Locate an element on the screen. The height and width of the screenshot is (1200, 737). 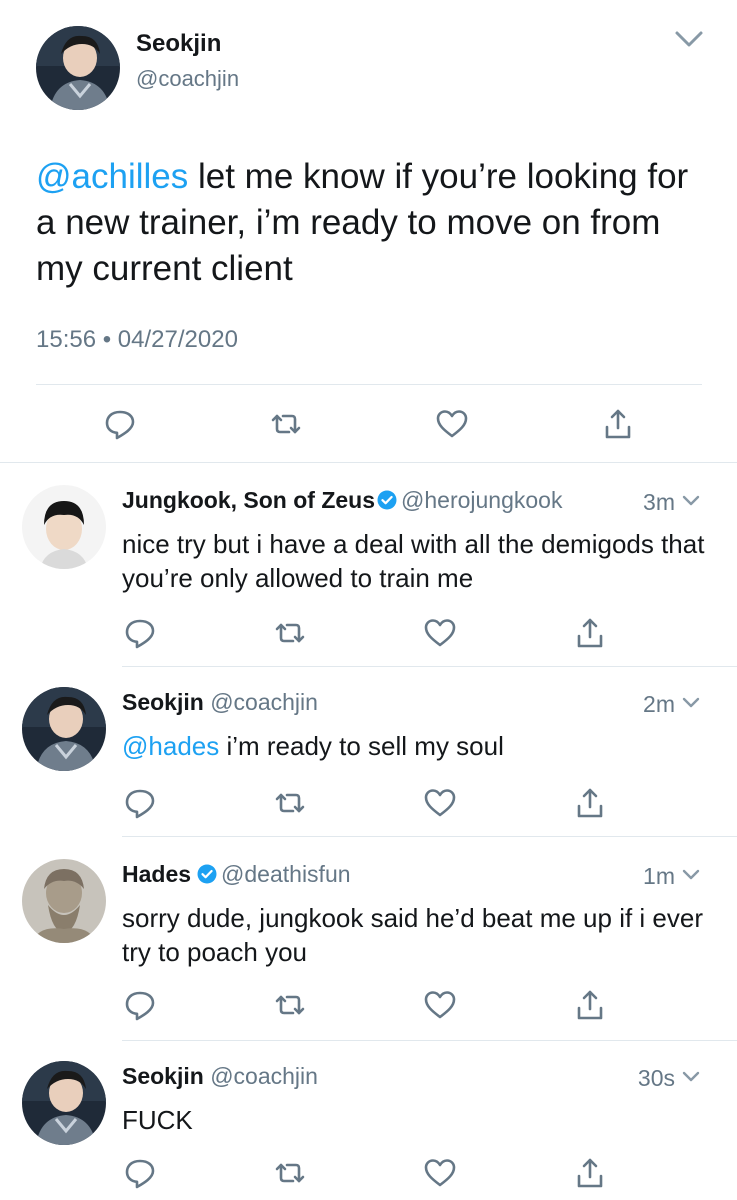
divider is located at coordinates (369, 384).